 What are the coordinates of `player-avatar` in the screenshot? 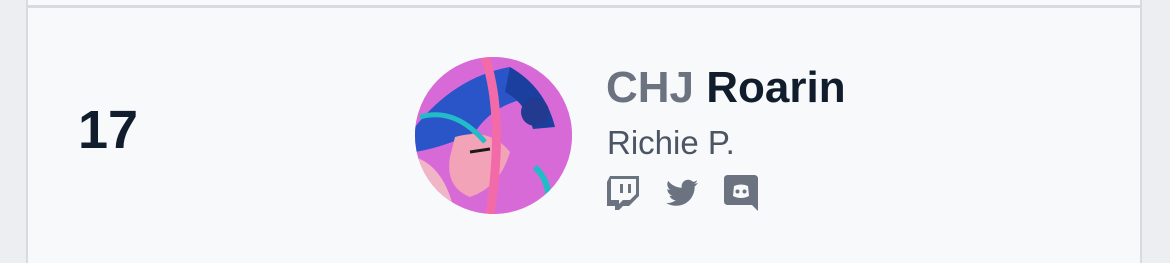 It's located at (493, 135).